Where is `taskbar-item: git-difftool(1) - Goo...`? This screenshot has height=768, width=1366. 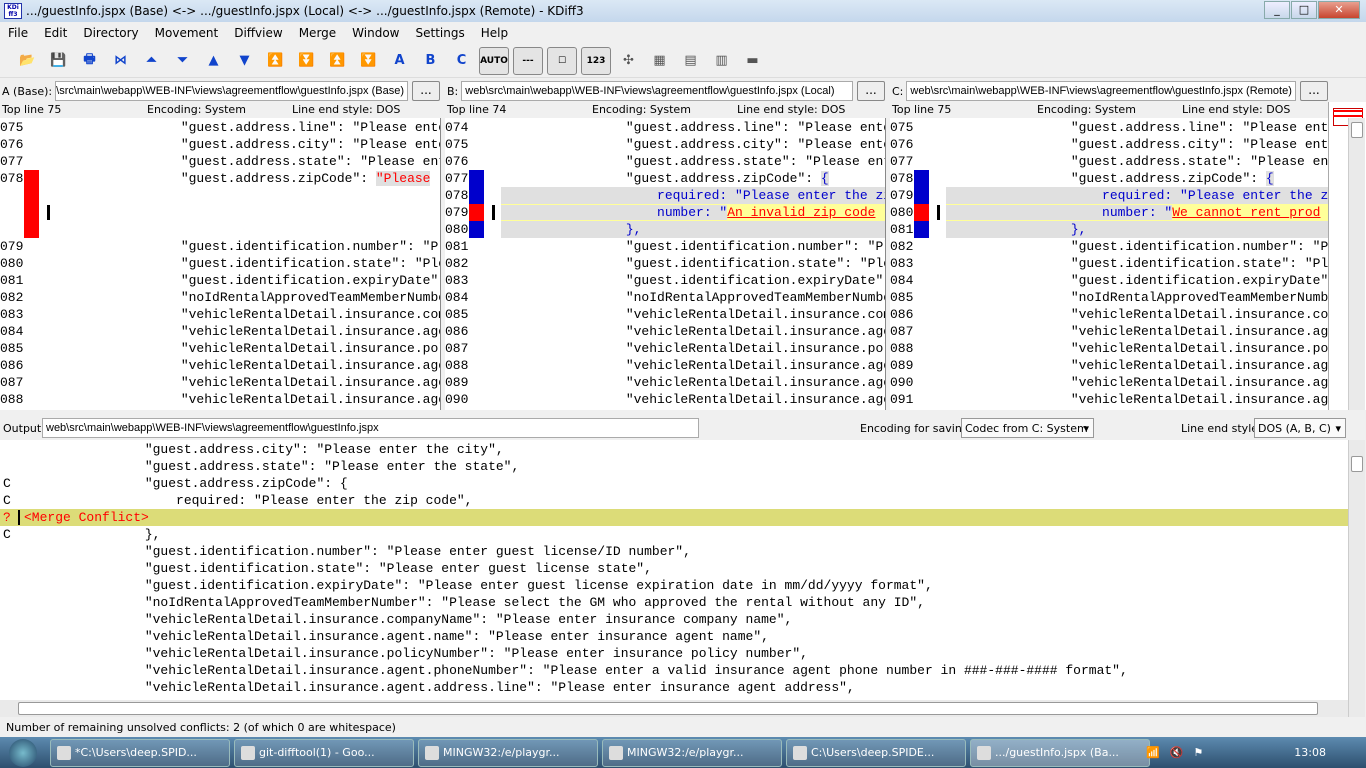
taskbar-item: git-difftool(1) - Goo... is located at coordinates (324, 752).